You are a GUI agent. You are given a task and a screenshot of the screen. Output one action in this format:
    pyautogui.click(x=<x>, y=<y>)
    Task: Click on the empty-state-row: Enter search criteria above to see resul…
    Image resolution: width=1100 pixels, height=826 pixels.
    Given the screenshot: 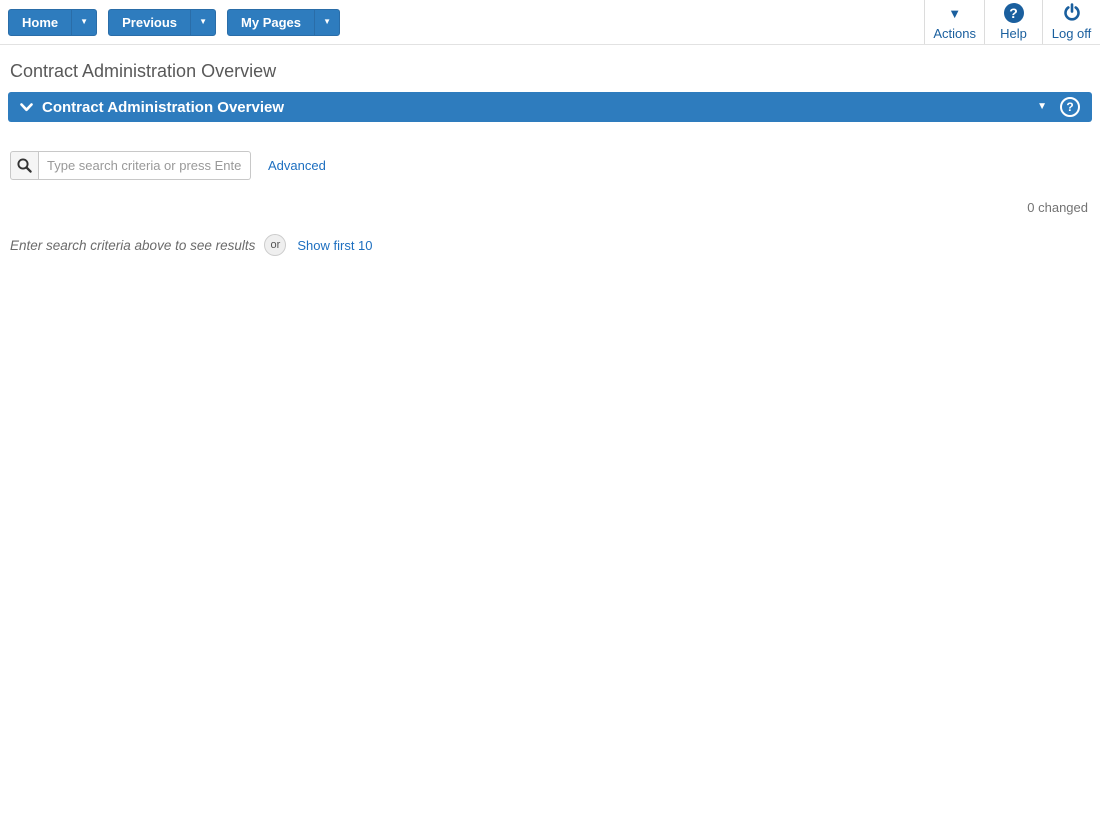 What is the action you would take?
    pyautogui.click(x=555, y=245)
    